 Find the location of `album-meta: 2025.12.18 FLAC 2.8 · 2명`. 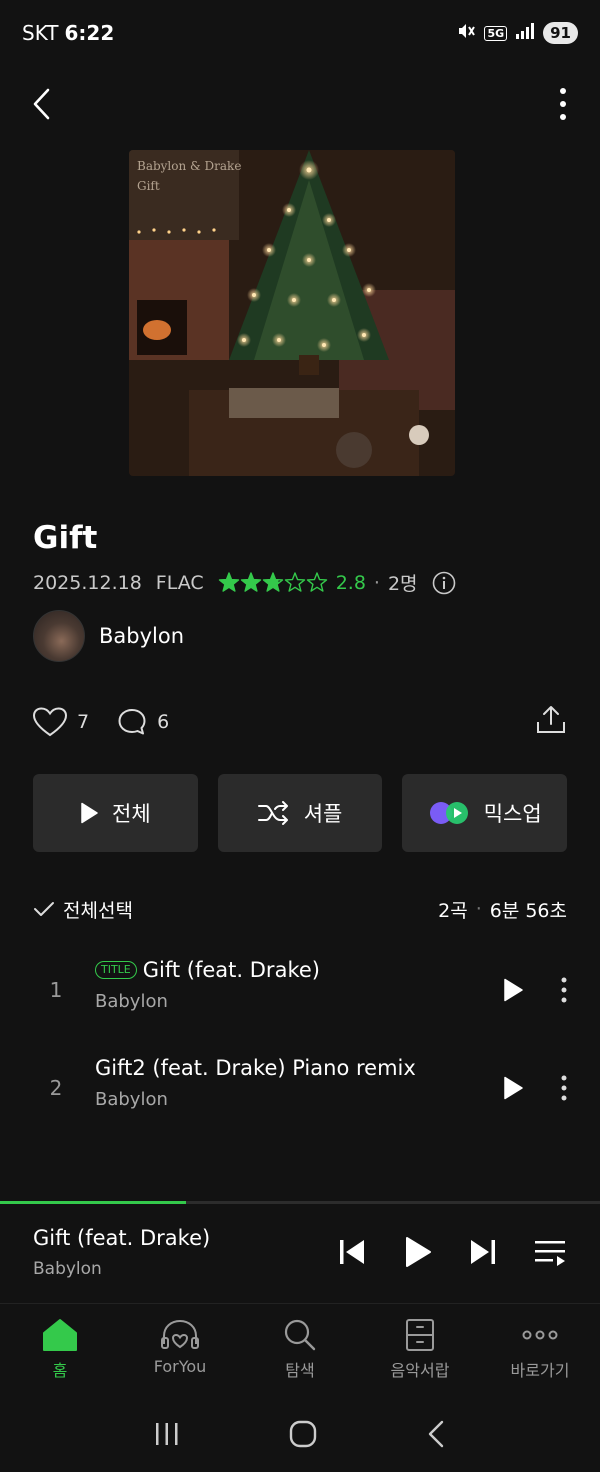

album-meta: 2025.12.18 FLAC 2.8 · 2명 is located at coordinates (244, 582).